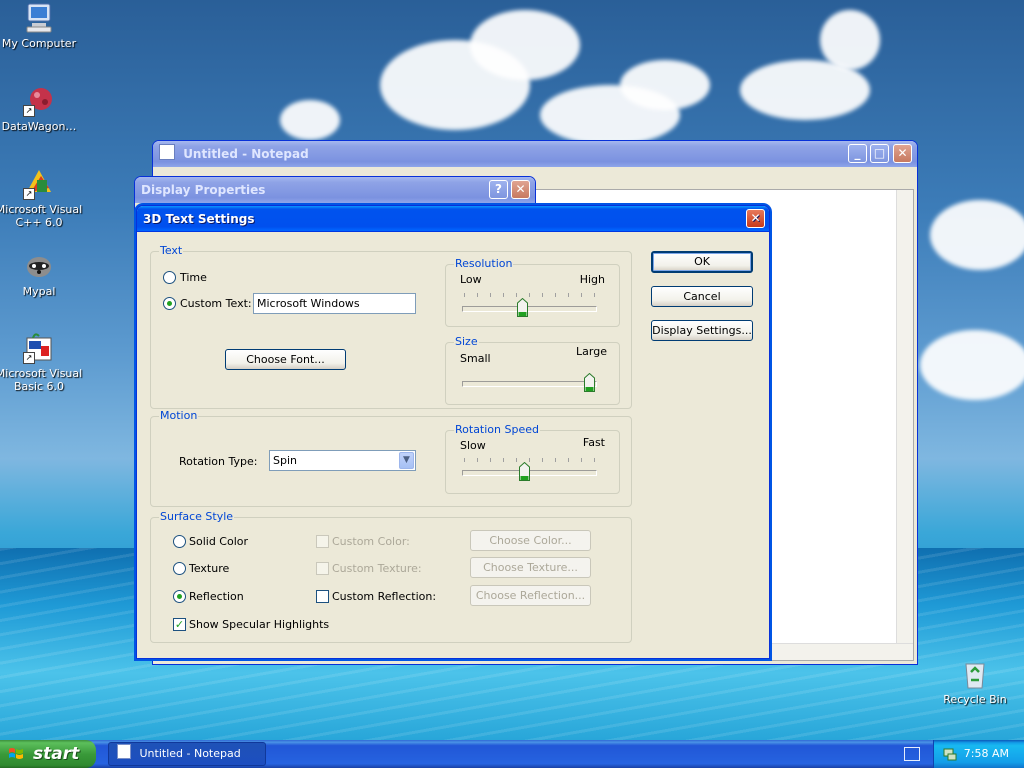 This screenshot has width=1024, height=768. I want to click on size-large-label: Large, so click(591, 351).